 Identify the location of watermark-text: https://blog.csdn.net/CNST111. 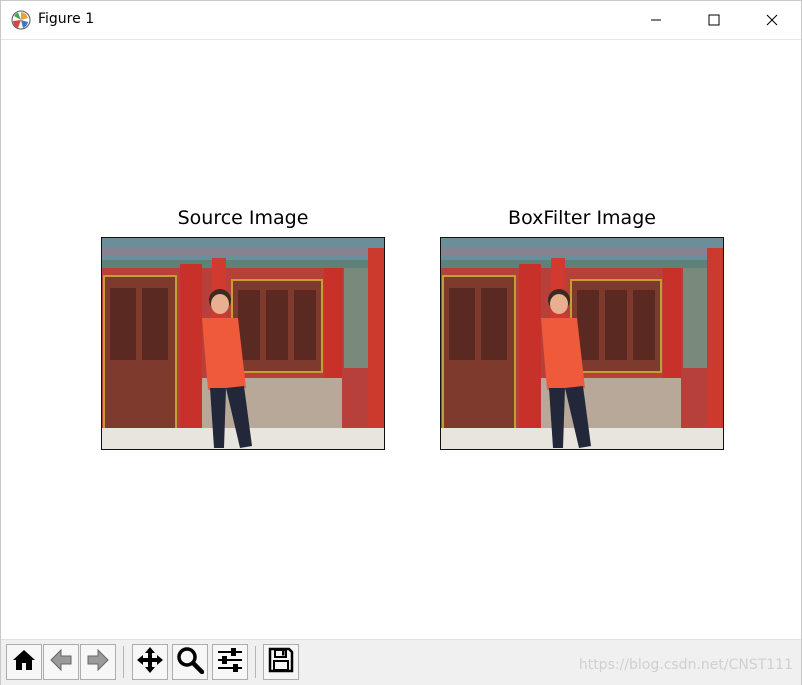
(685, 665).